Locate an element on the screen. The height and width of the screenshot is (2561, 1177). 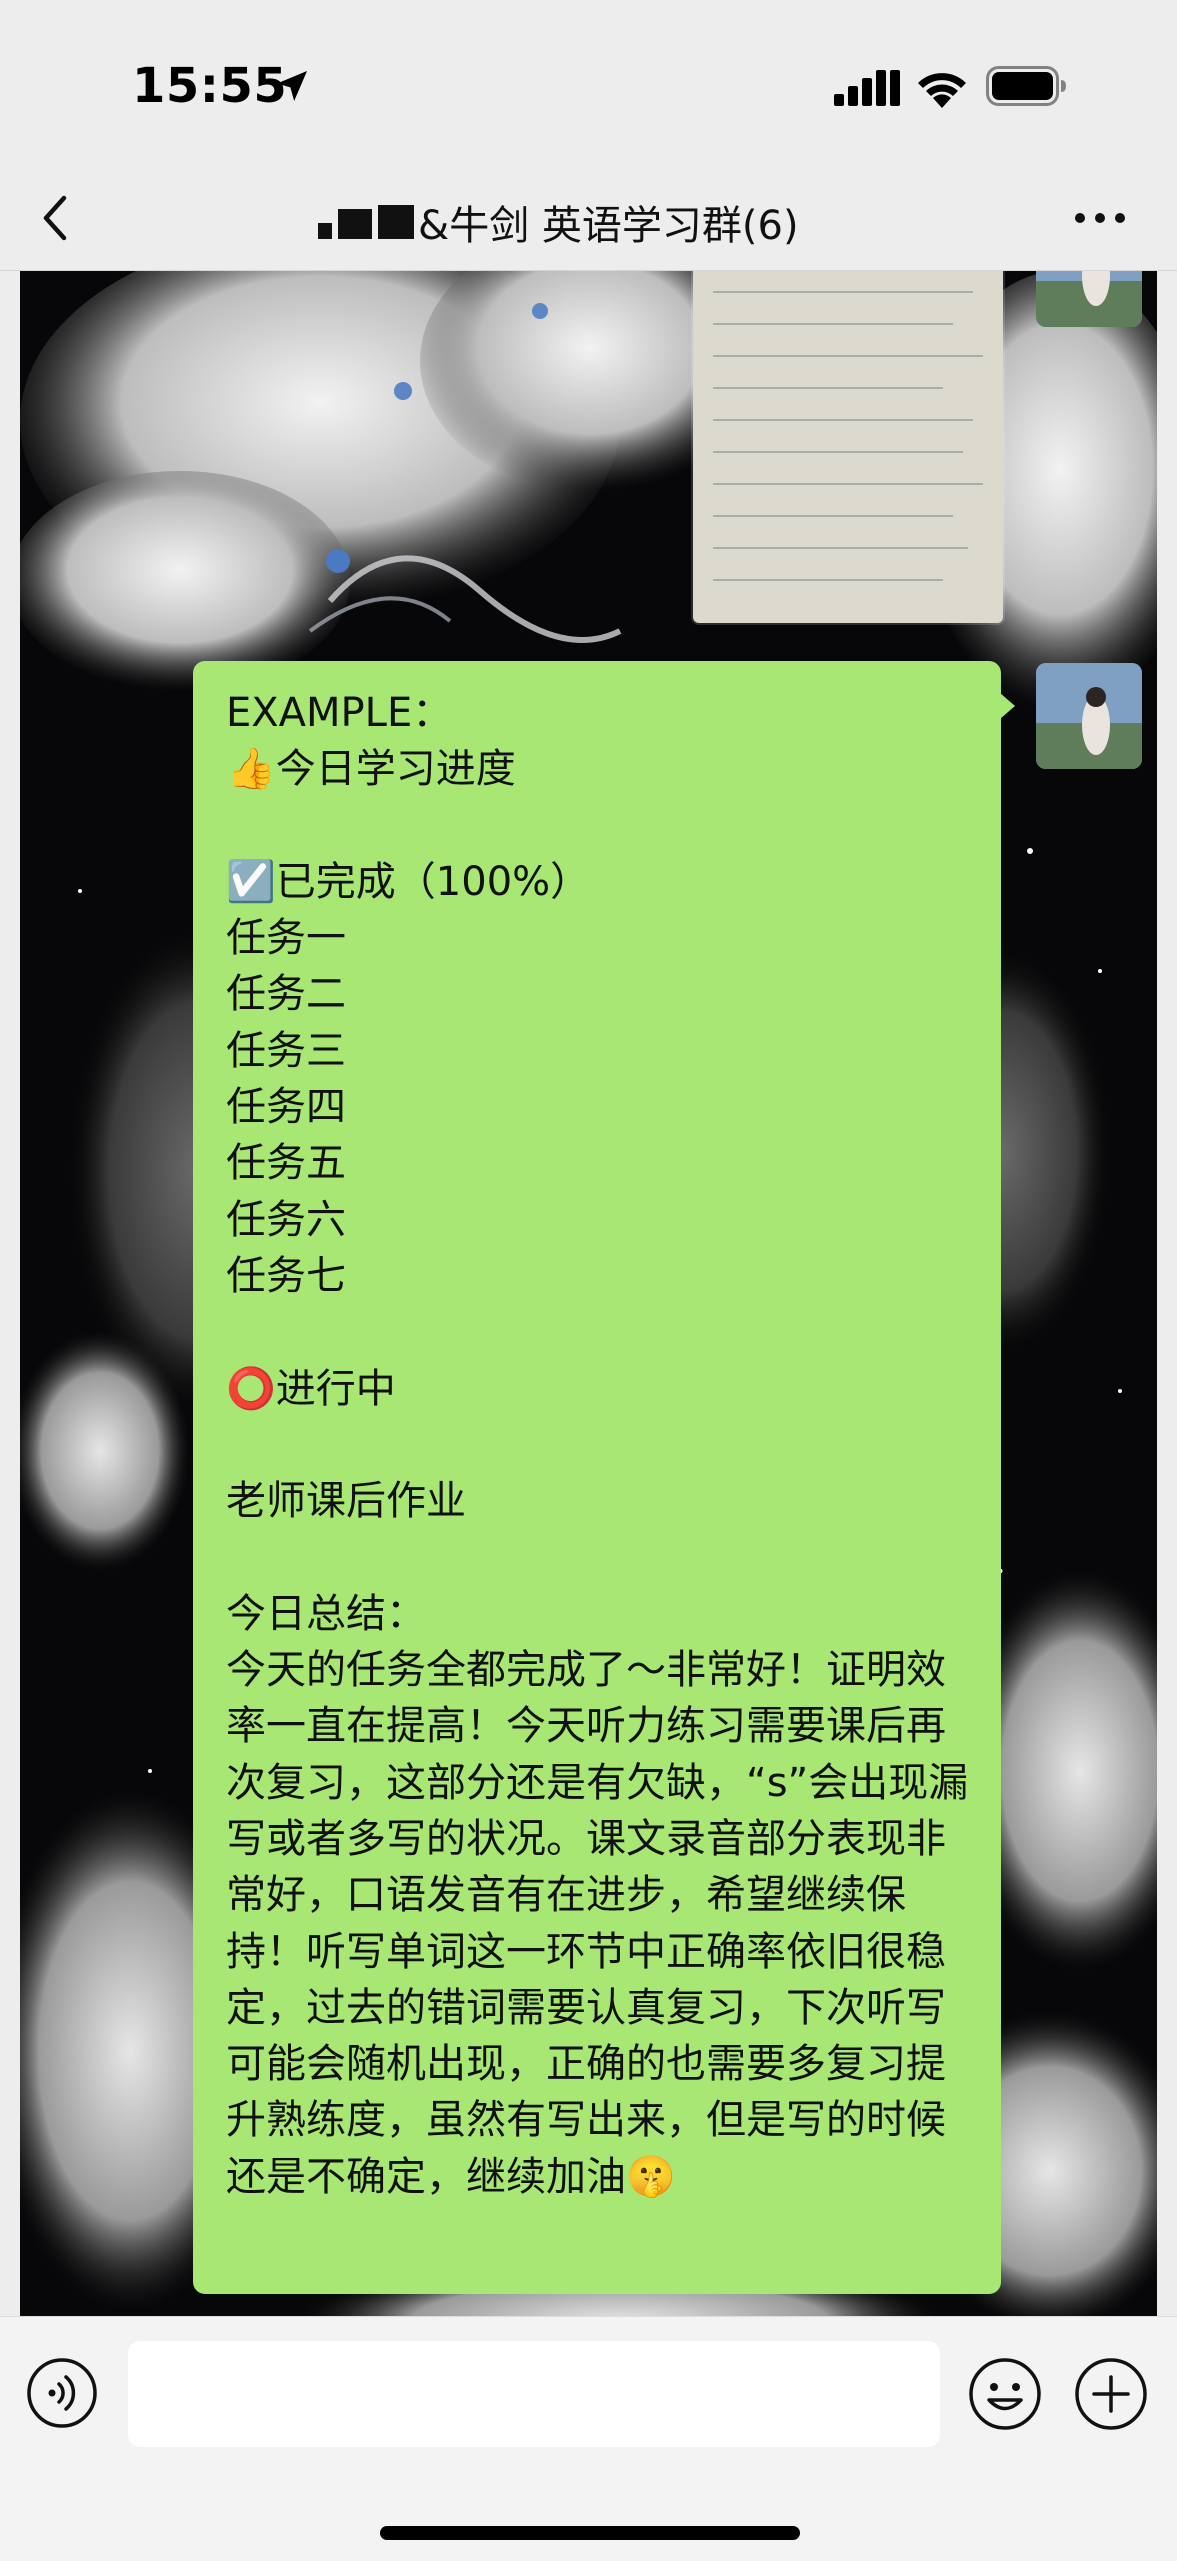
redacted-name is located at coordinates (366, 222).